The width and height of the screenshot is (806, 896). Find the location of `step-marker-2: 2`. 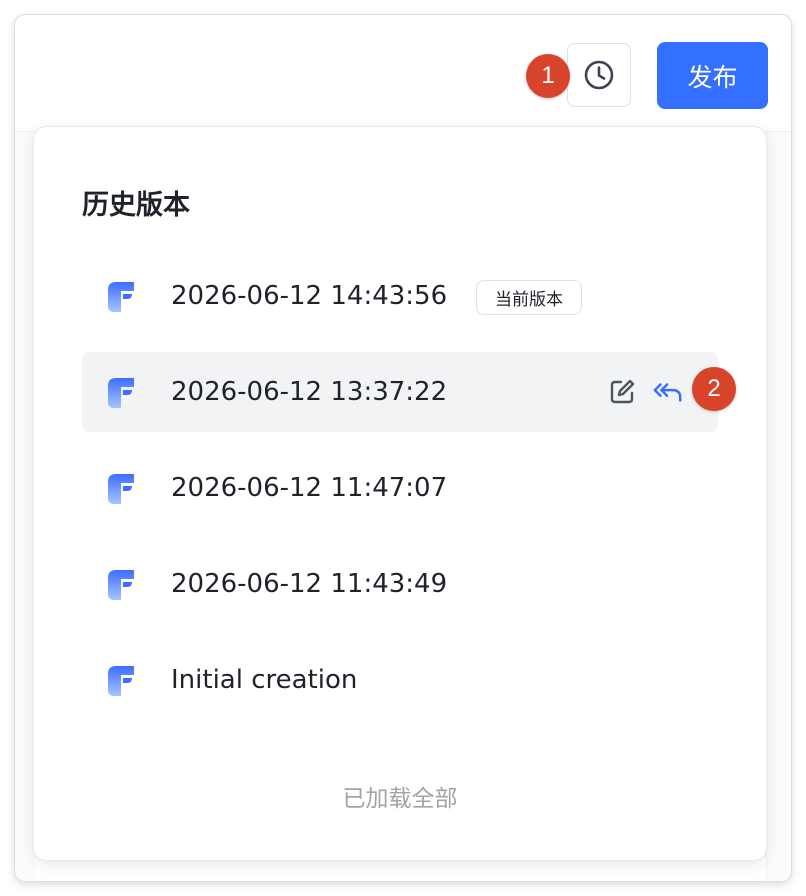

step-marker-2: 2 is located at coordinates (714, 389).